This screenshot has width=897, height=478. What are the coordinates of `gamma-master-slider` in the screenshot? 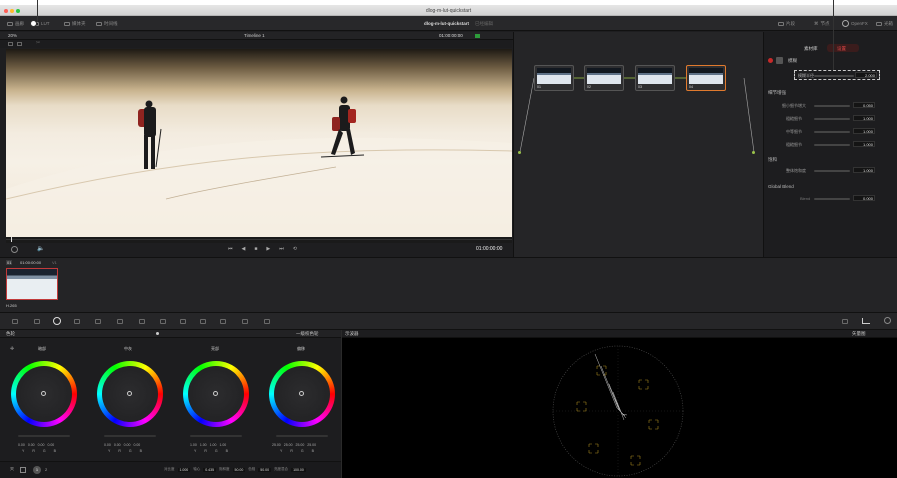 It's located at (130, 436).